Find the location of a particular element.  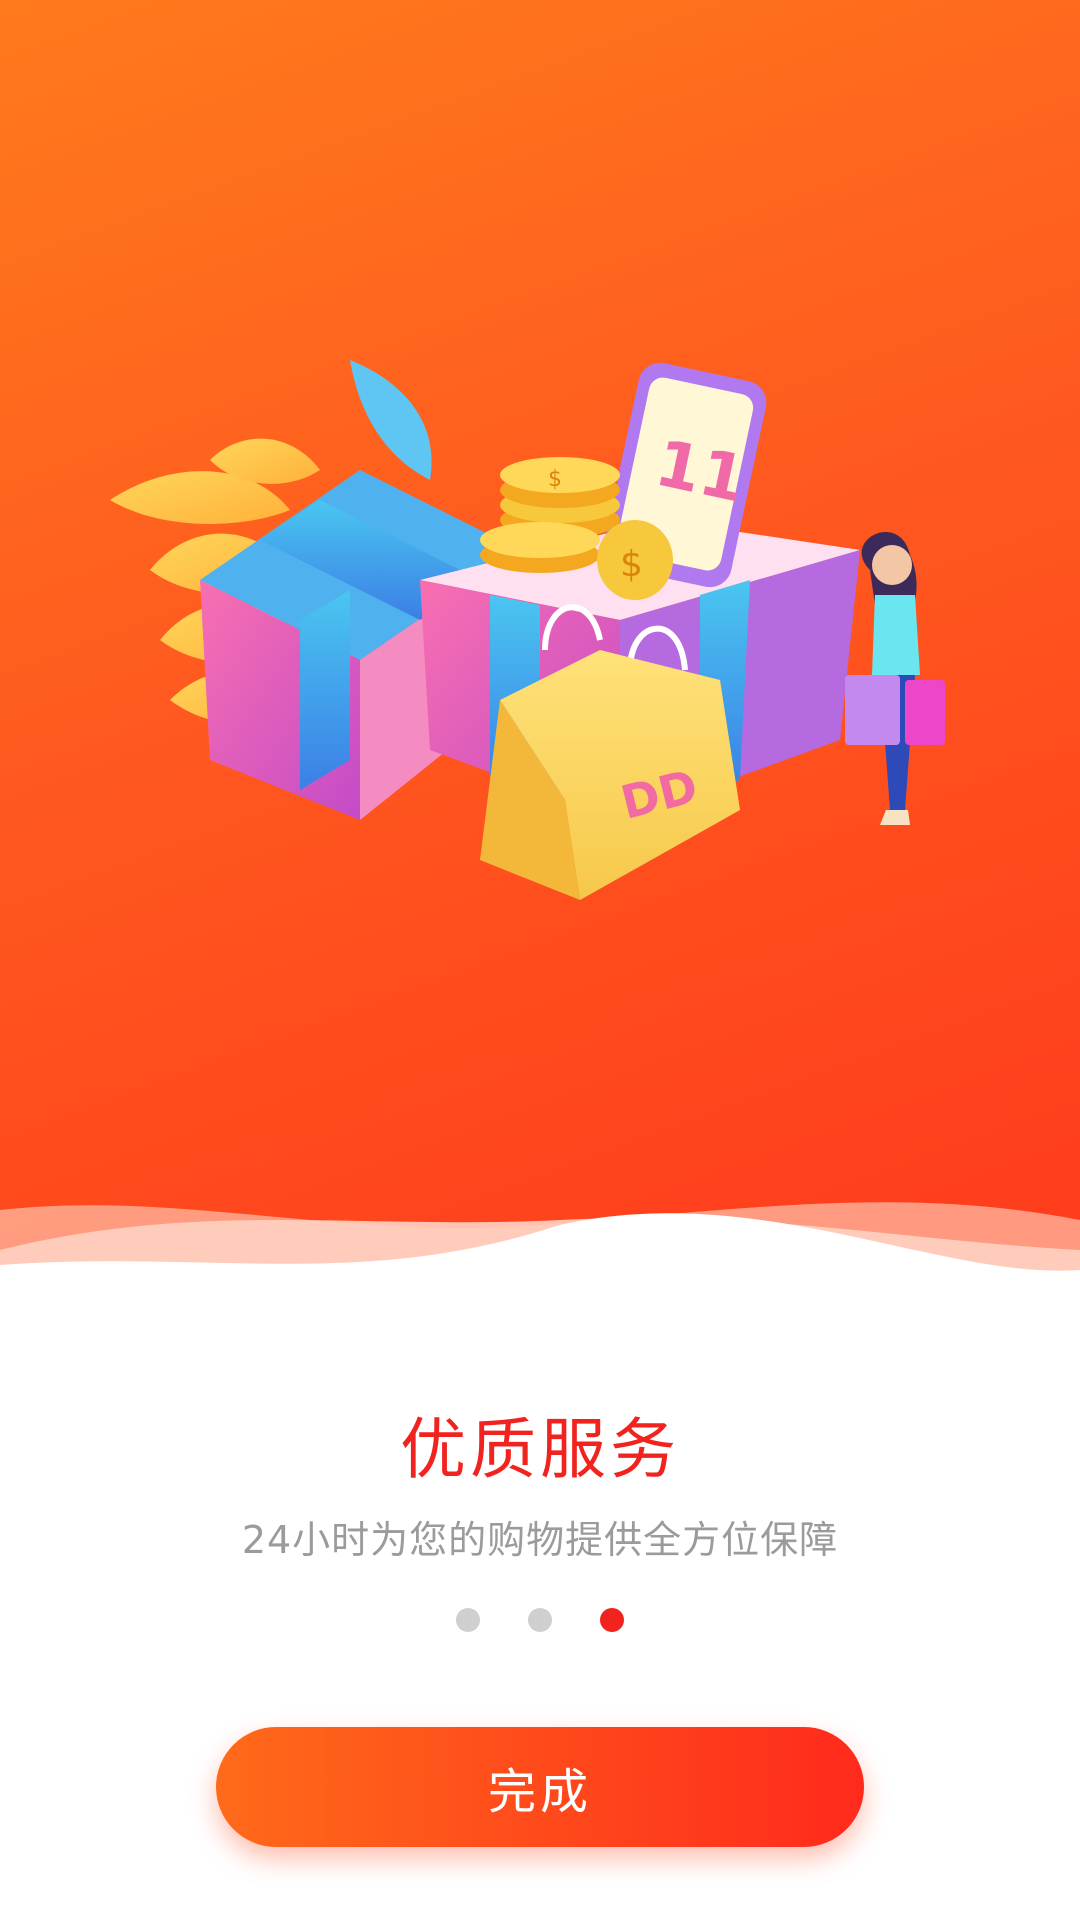

page-dot-3-active is located at coordinates (612, 1620).